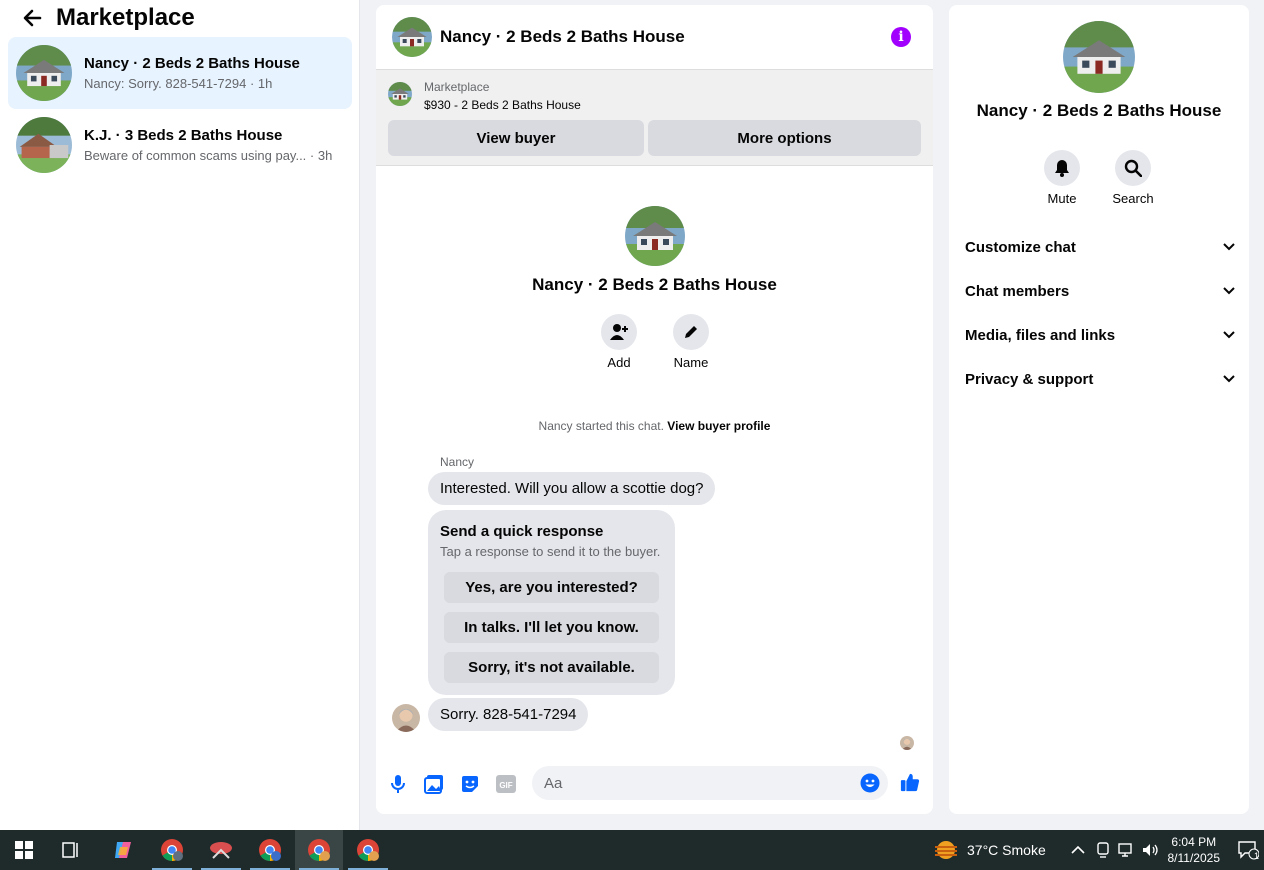  I want to click on add-people-button, so click(619, 332).